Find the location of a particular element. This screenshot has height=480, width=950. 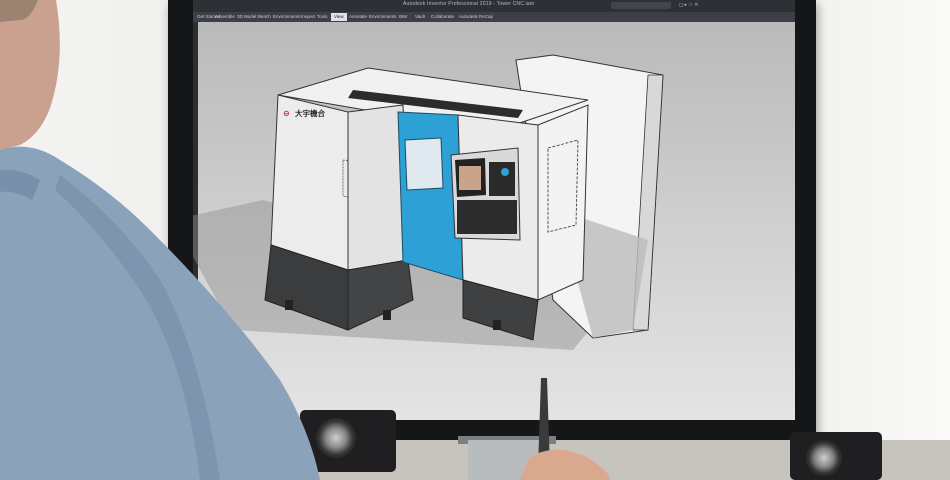

hand is located at coordinates (565, 464).